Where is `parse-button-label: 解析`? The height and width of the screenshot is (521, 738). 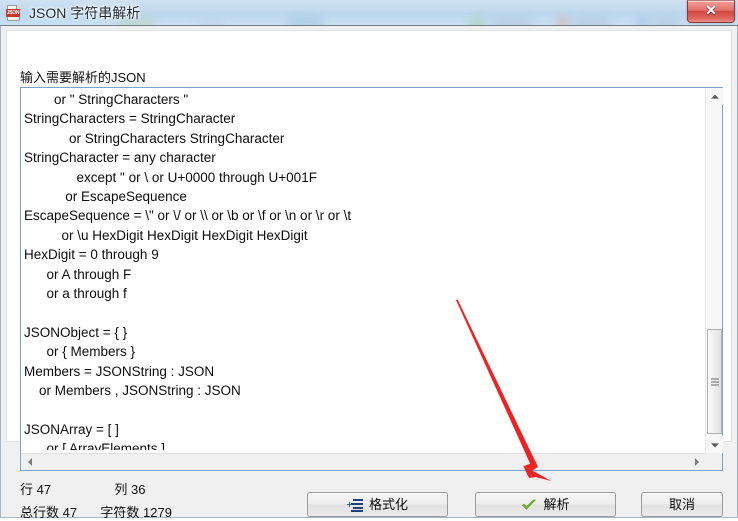 parse-button-label: 解析 is located at coordinates (556, 504).